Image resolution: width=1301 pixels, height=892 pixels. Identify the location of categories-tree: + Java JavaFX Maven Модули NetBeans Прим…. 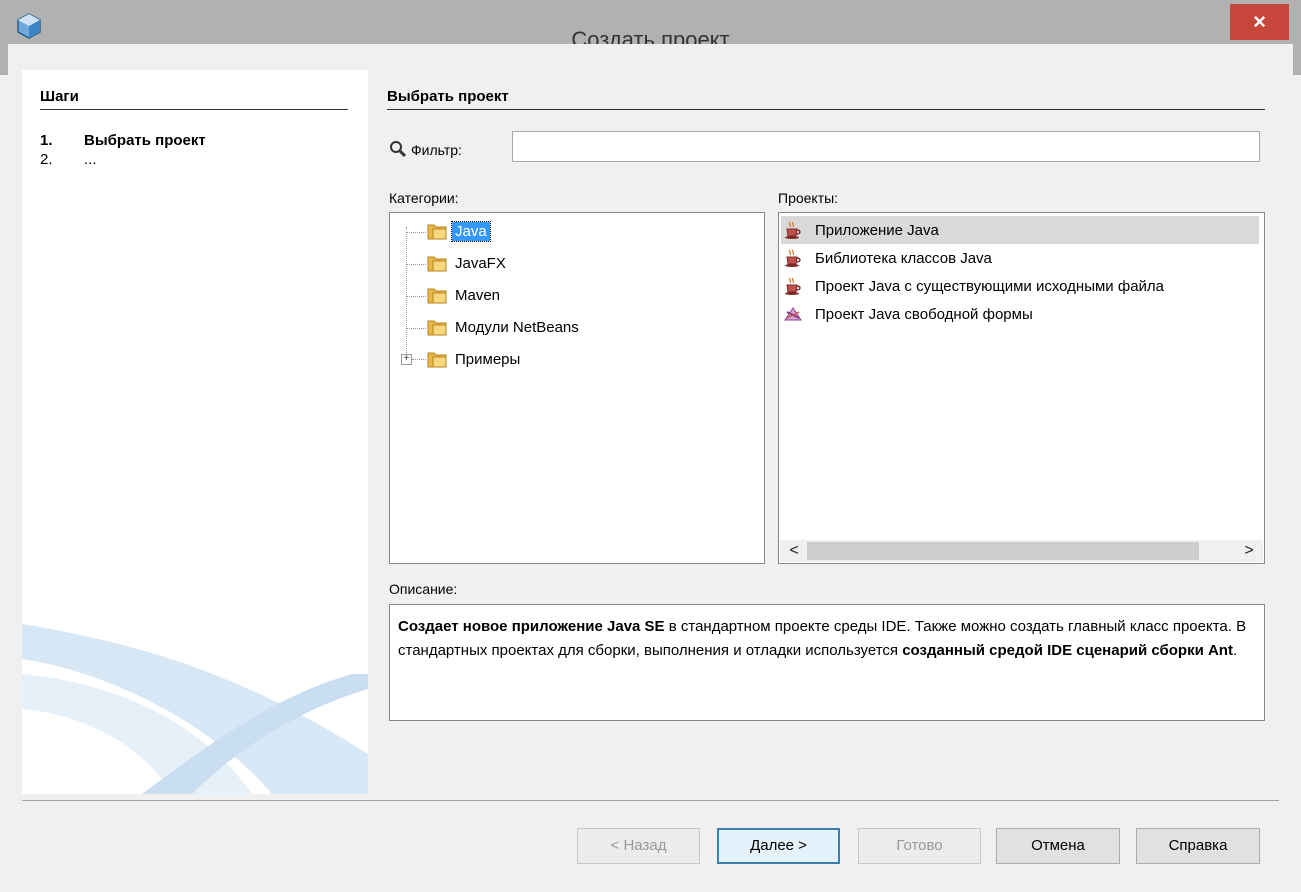
(577, 388).